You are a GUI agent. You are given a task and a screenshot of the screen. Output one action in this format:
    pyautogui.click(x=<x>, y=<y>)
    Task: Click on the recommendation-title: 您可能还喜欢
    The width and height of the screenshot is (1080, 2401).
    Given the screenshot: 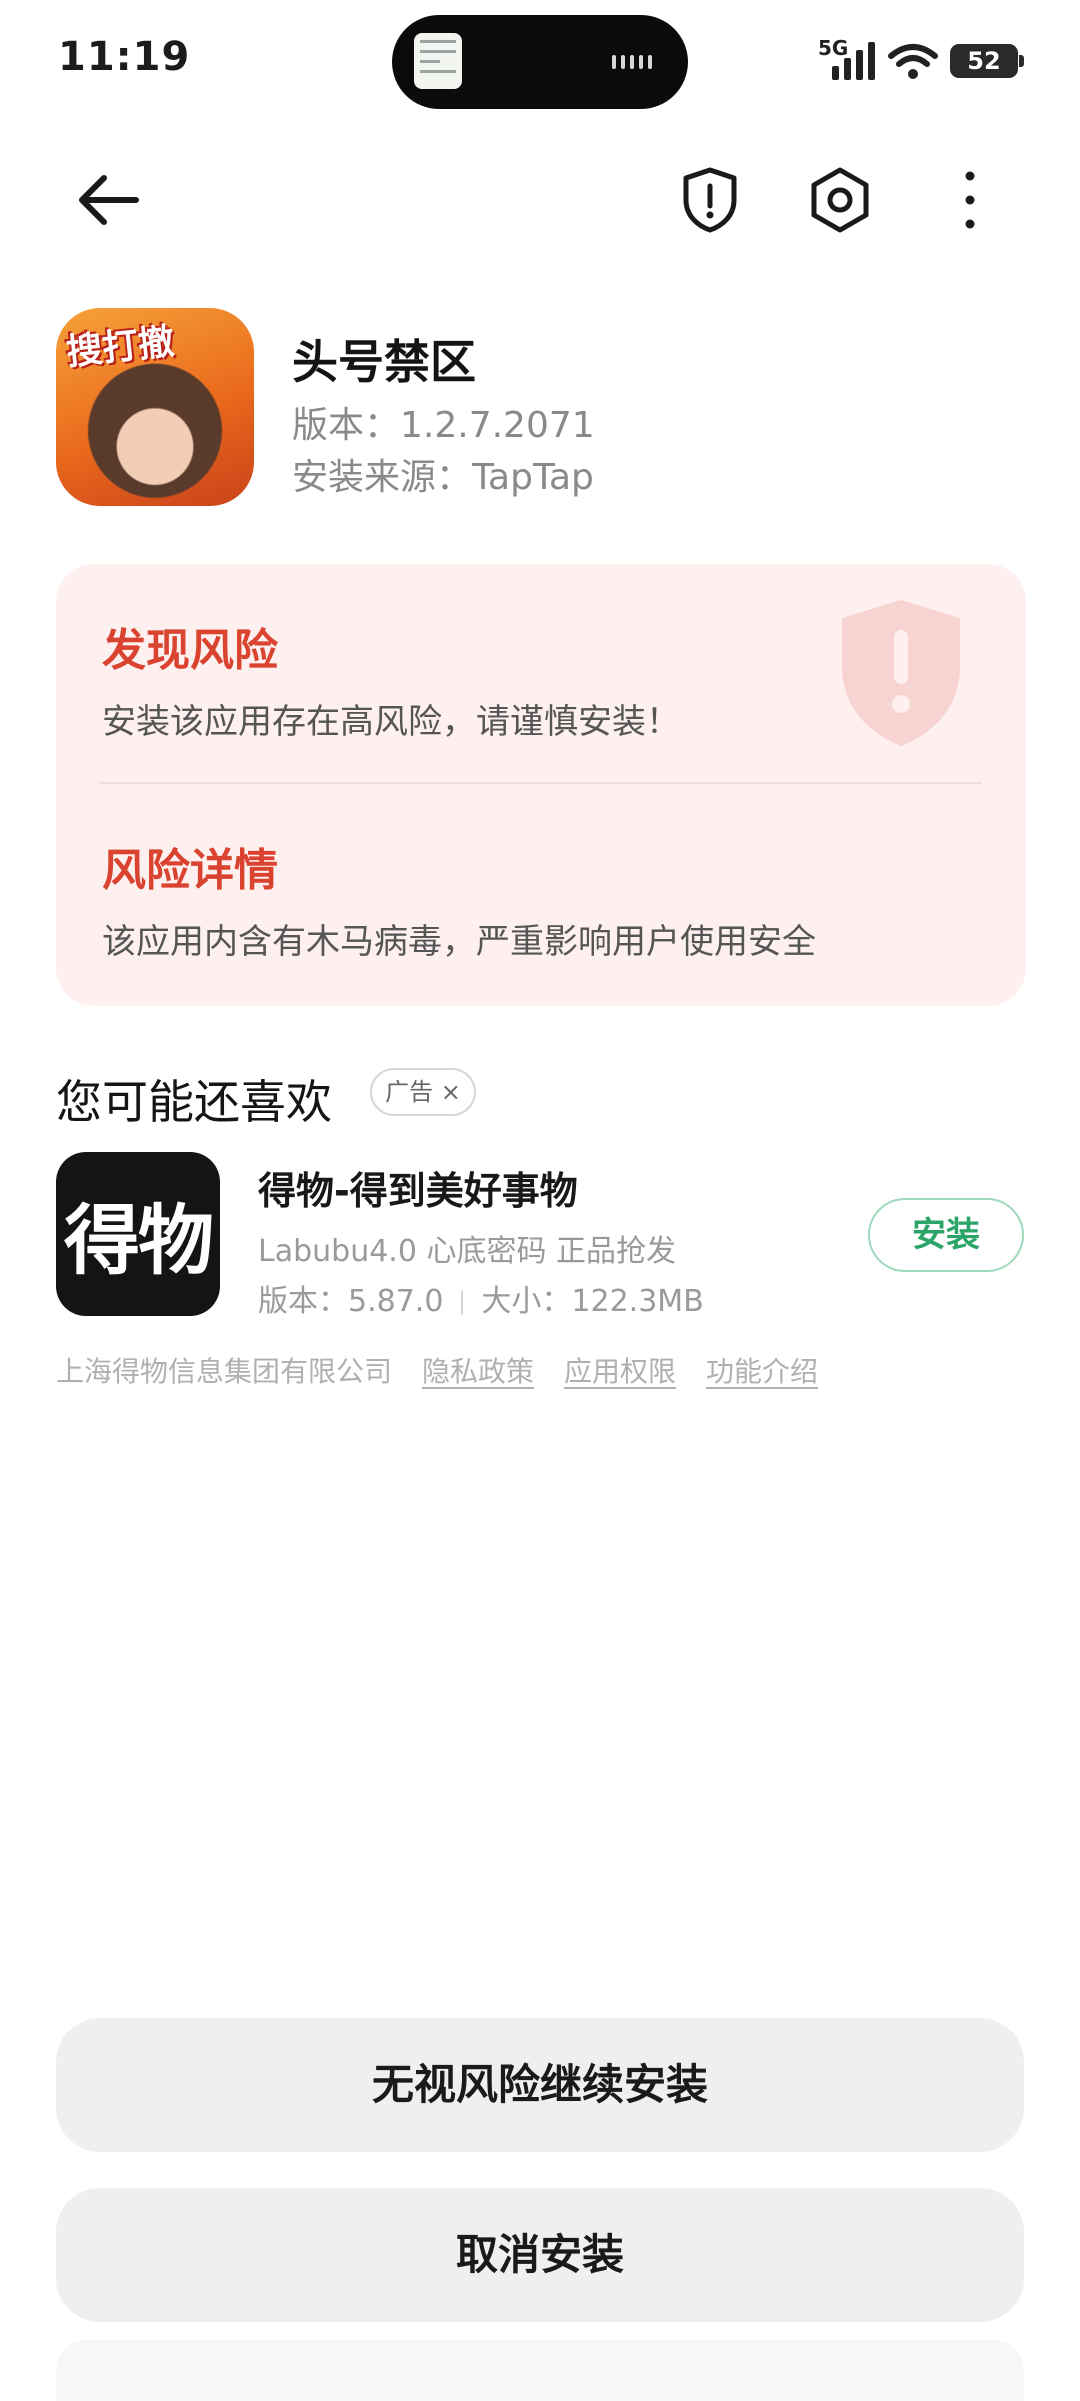 What is the action you would take?
    pyautogui.click(x=194, y=1102)
    